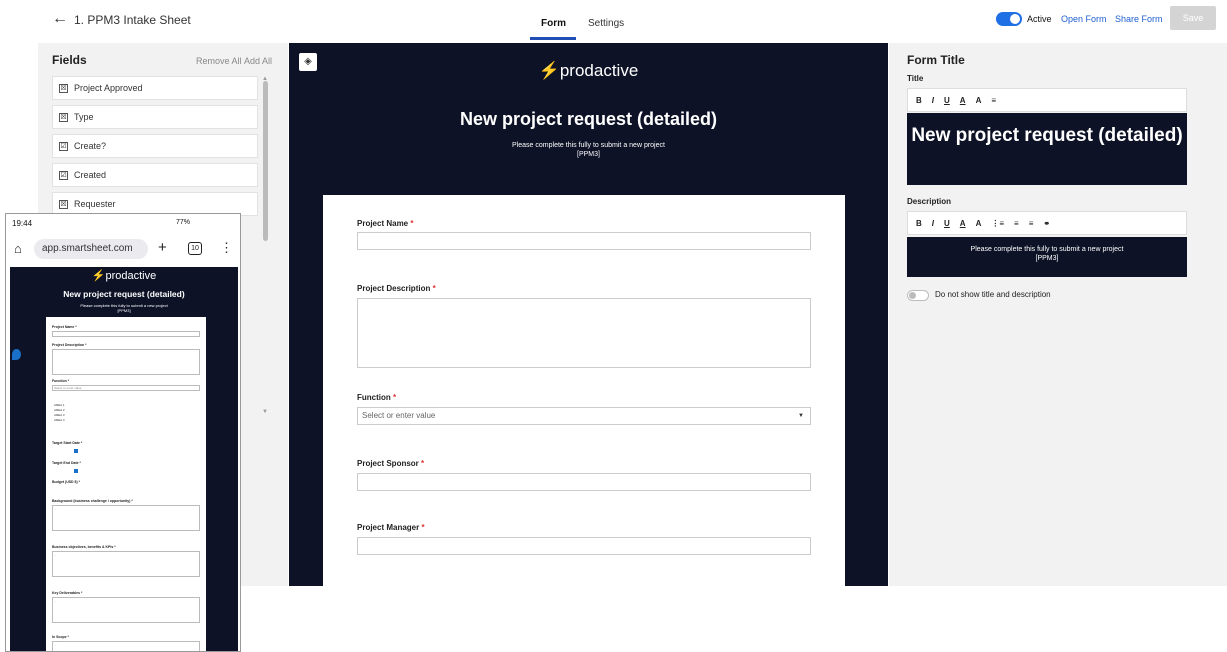  I want to click on numbered-list-icon: ⋮≡, so click(997, 223).